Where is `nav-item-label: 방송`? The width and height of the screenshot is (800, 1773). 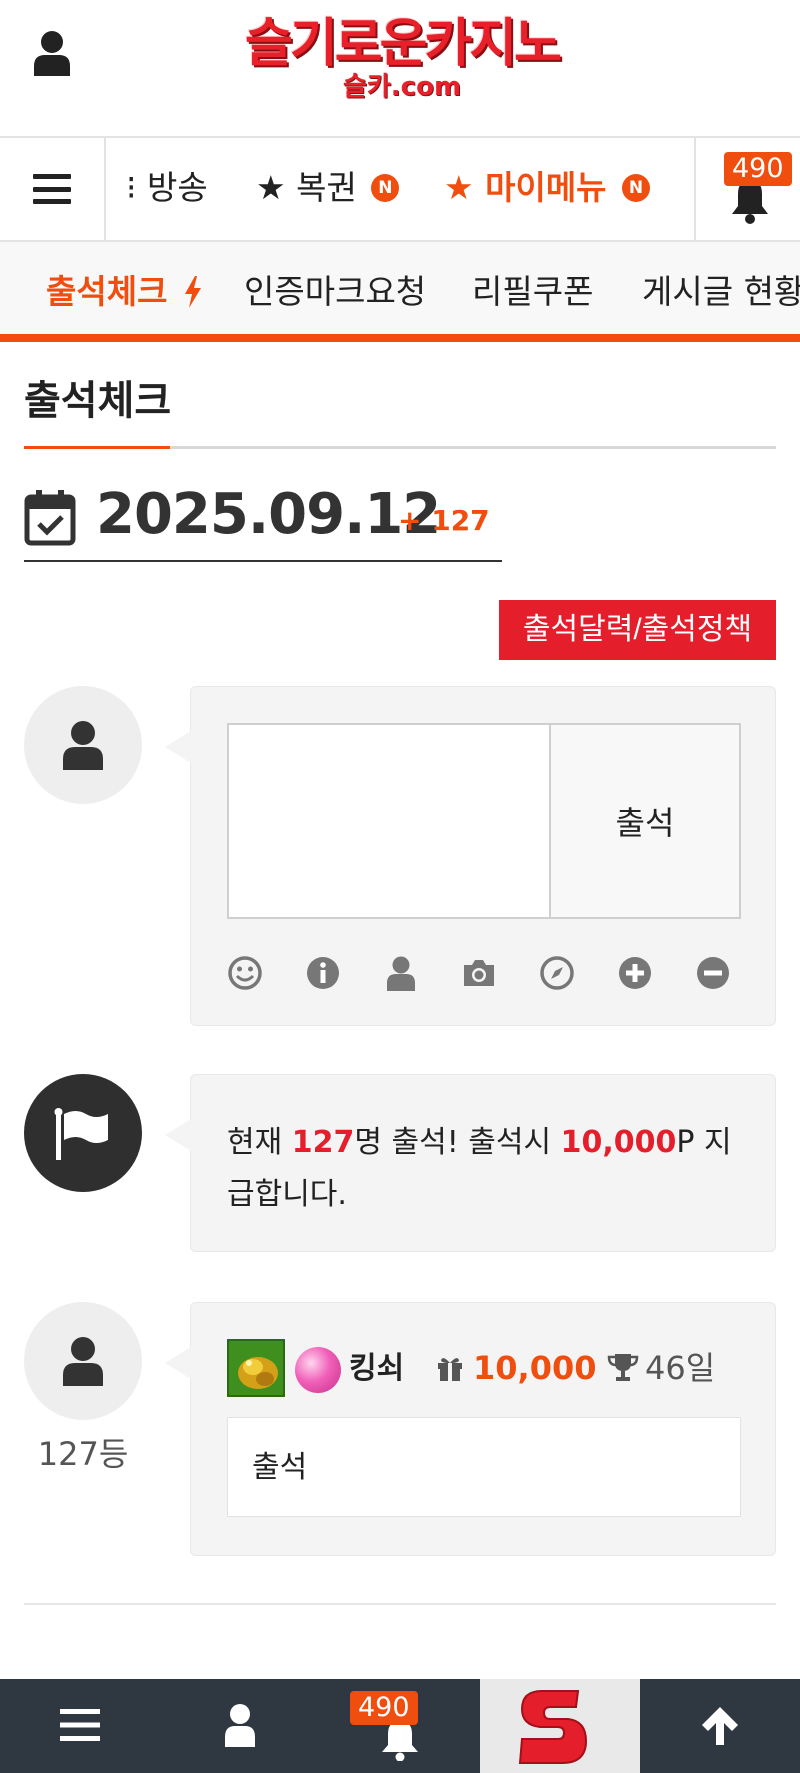 nav-item-label: 방송 is located at coordinates (177, 187).